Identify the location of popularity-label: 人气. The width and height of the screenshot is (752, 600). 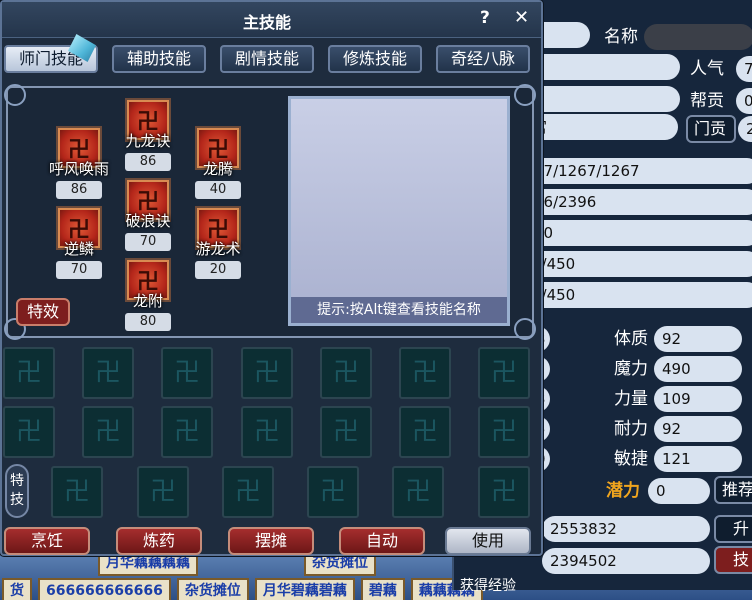
(707, 69).